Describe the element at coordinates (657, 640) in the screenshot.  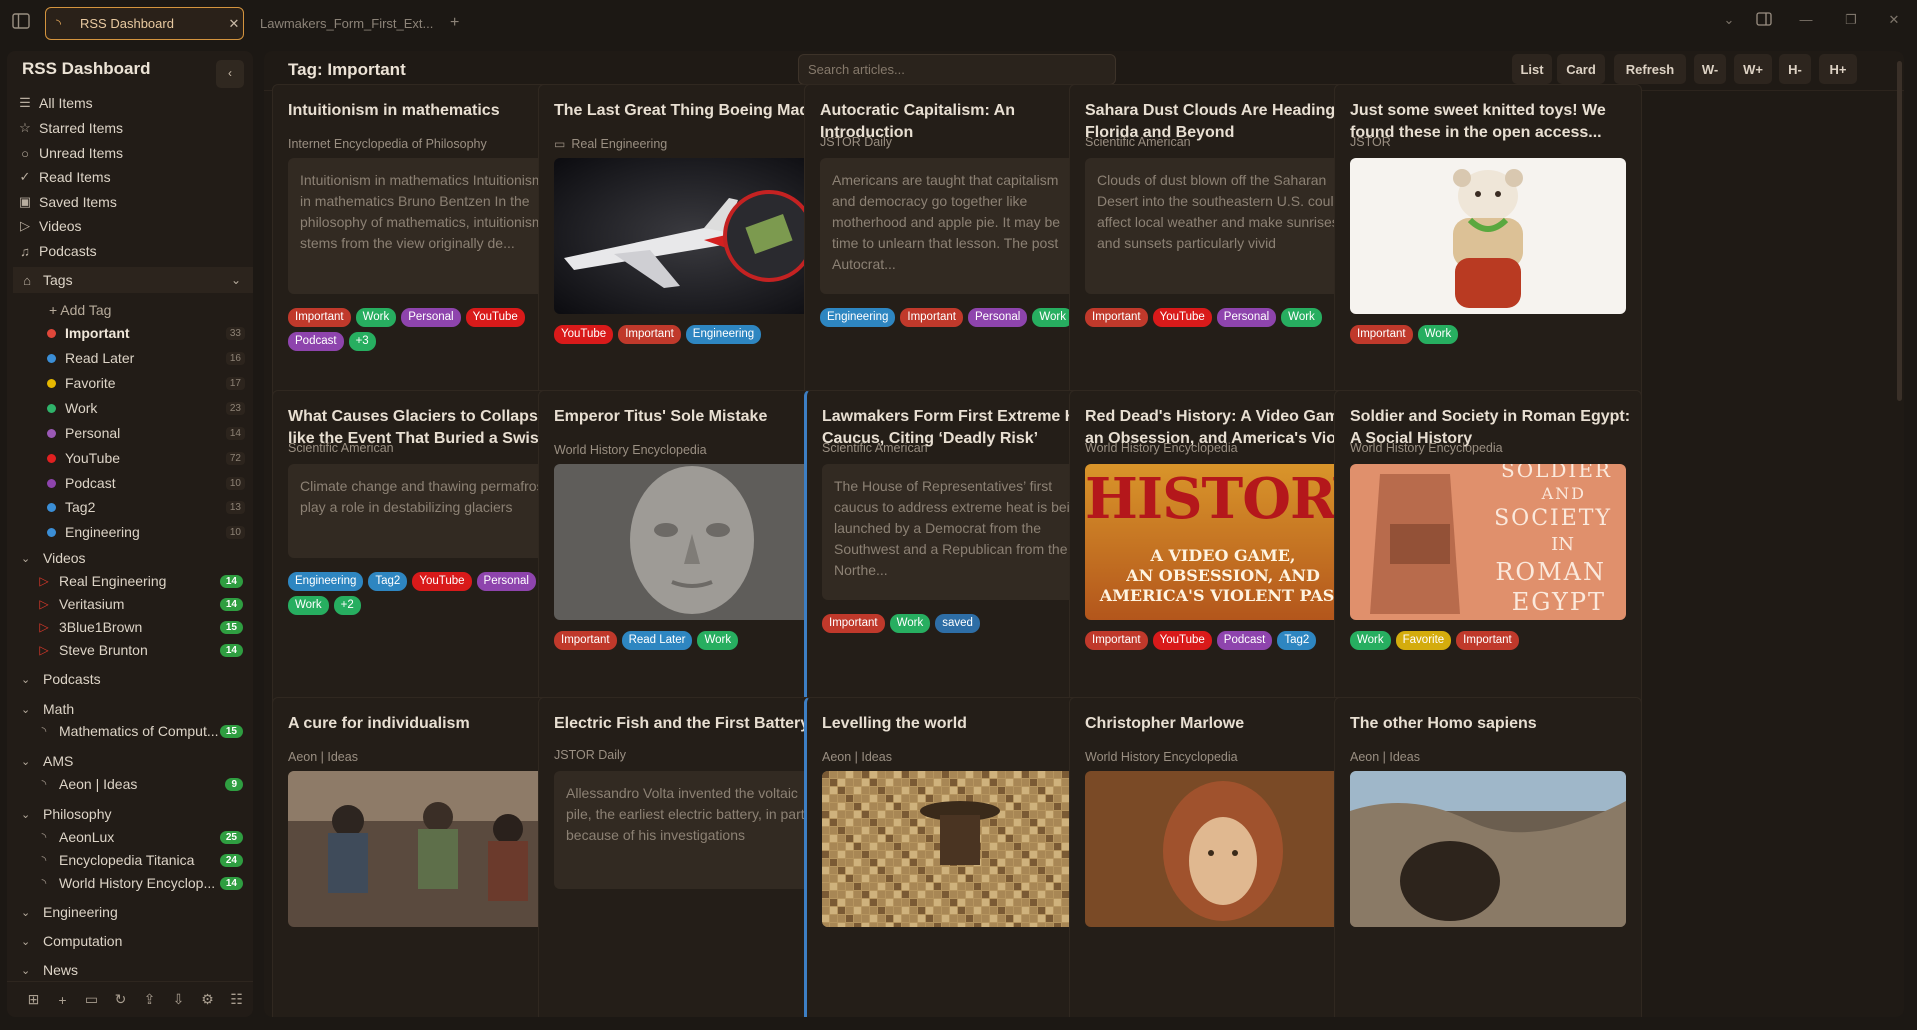
I see `tag-badge: Read Later` at that location.